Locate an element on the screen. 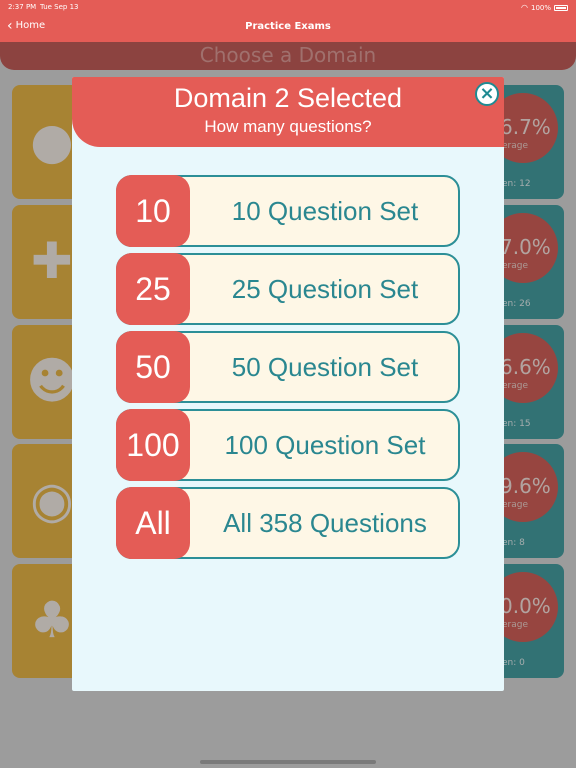  option-badge: 100 is located at coordinates (153, 445).